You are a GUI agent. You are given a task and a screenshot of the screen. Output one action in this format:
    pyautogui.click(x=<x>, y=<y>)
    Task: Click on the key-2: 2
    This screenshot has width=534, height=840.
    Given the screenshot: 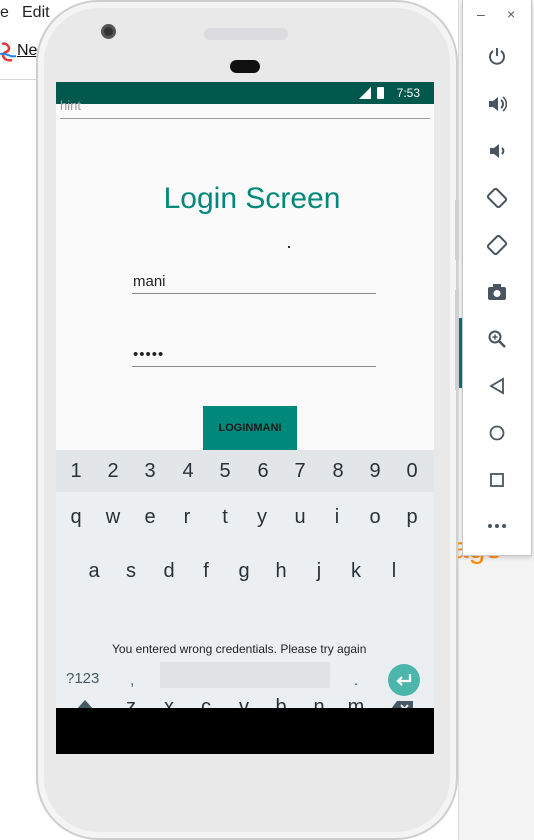 What is the action you would take?
    pyautogui.click(x=113, y=471)
    